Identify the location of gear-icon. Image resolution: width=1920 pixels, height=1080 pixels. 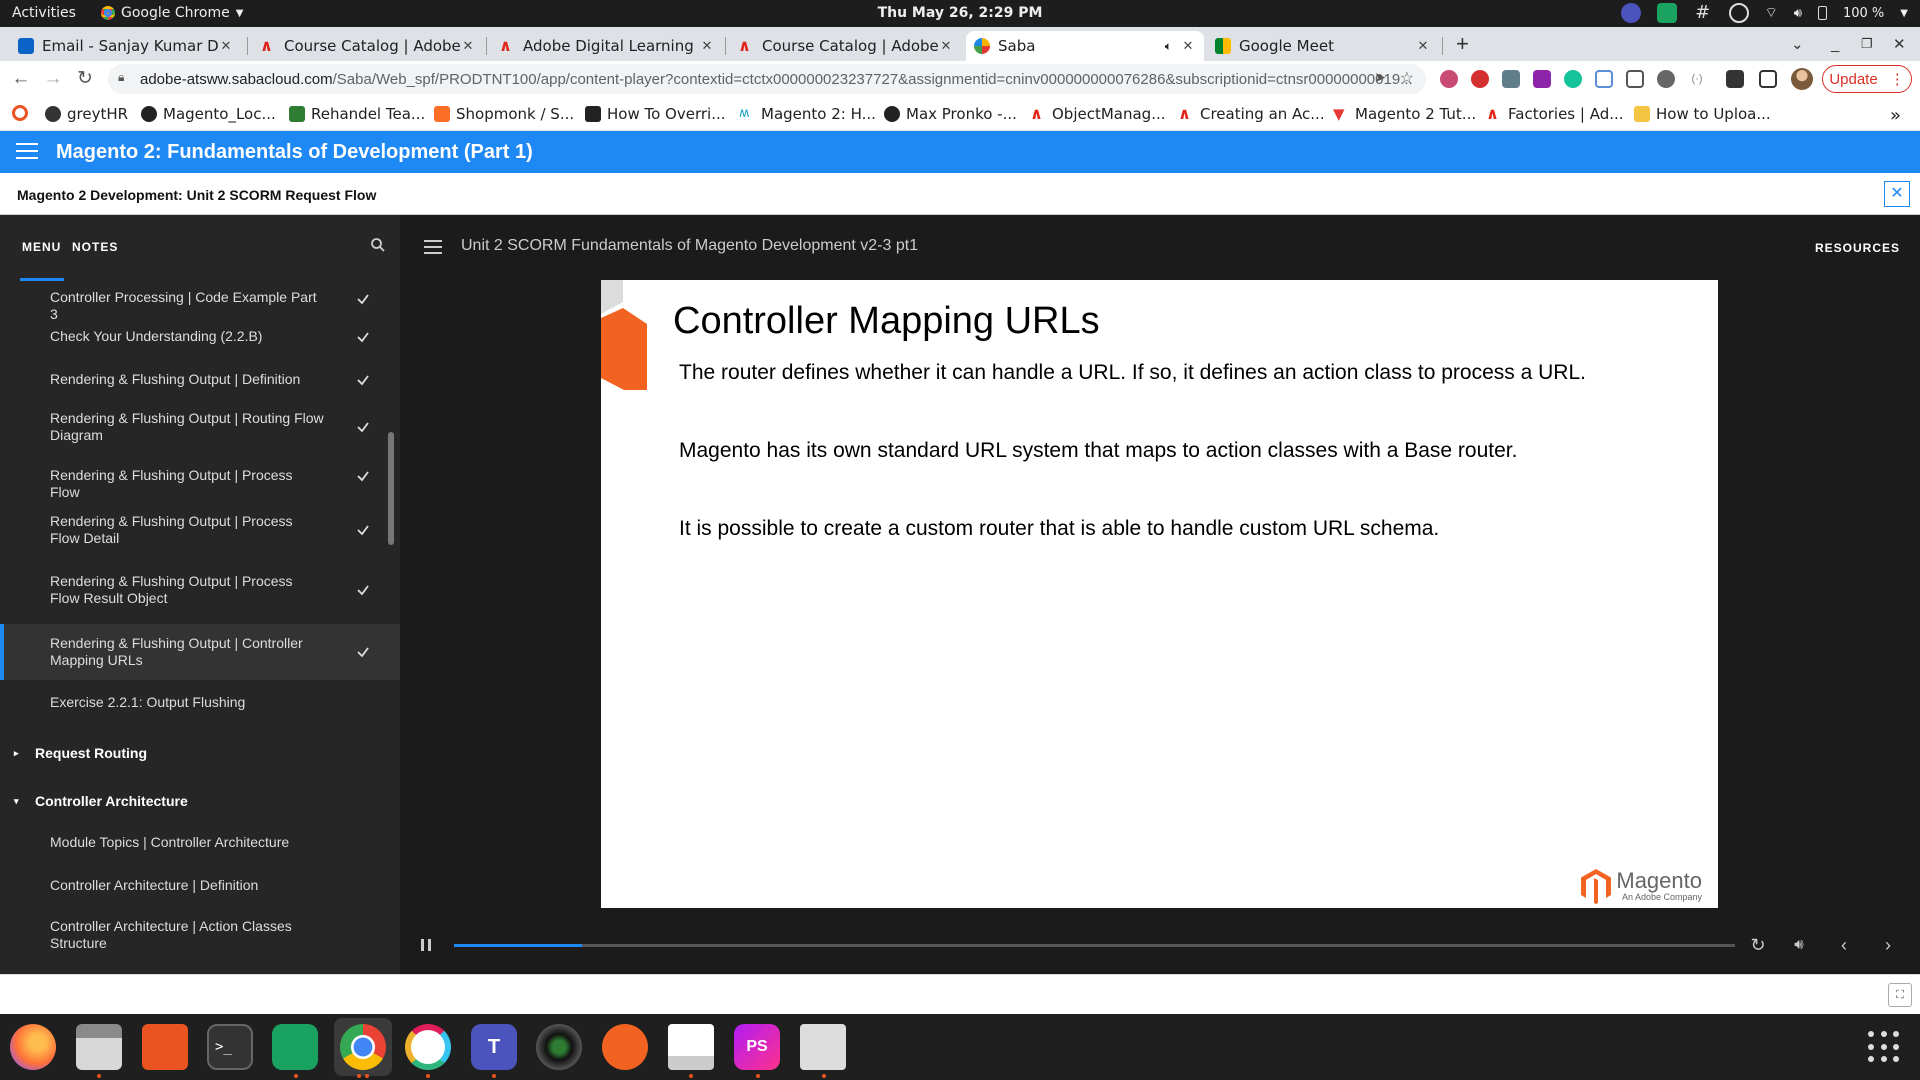
(1666, 79).